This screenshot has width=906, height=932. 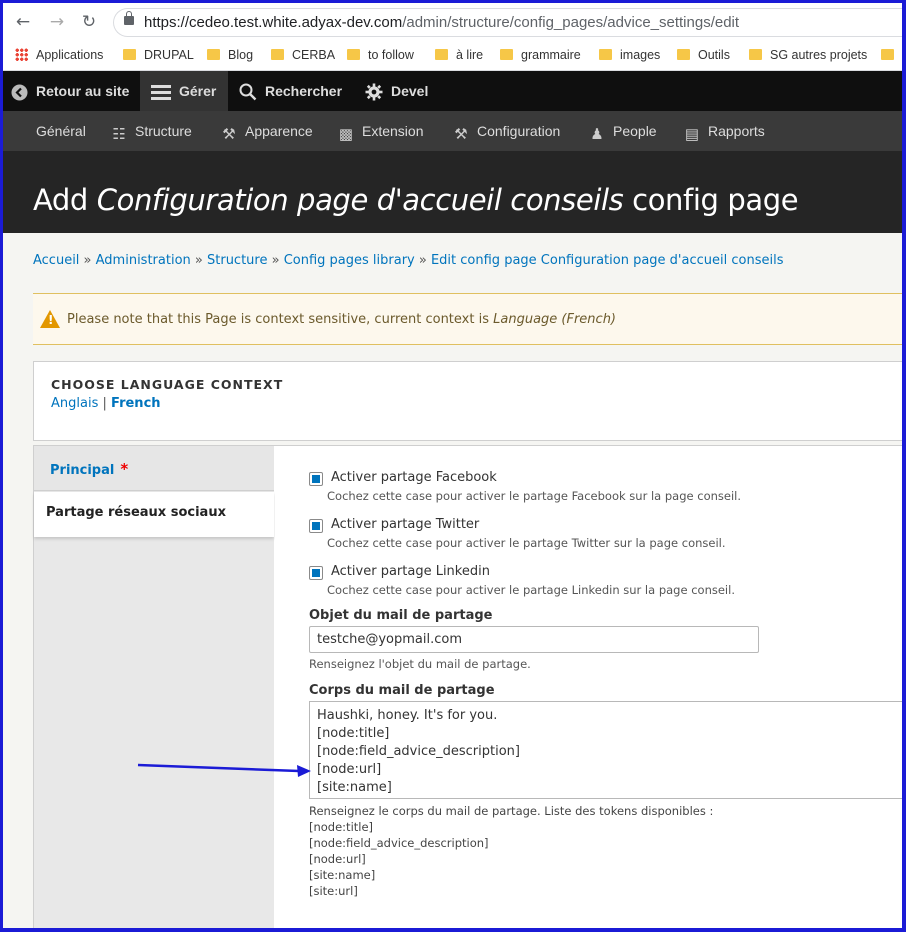 What do you see at coordinates (316, 573) in the screenshot?
I see `linkedin-share-checkbox` at bounding box center [316, 573].